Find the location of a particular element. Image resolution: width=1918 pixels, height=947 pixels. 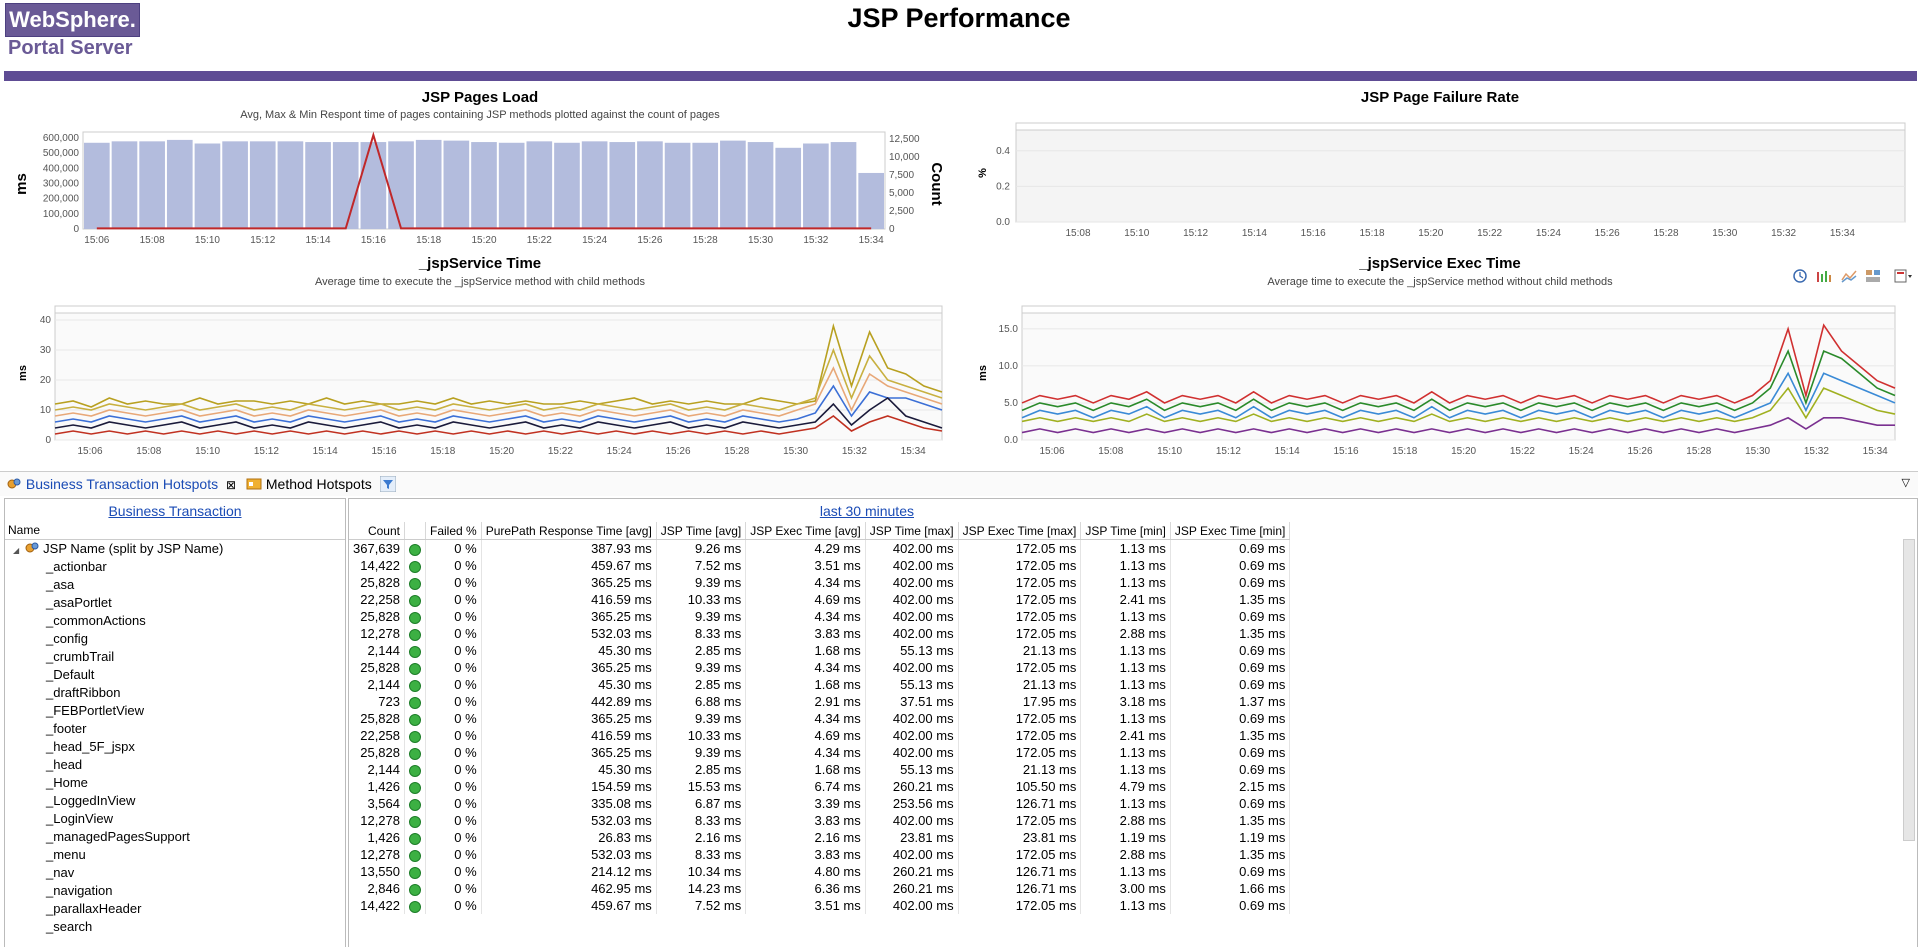

table-cell: 1.13 ms is located at coordinates (1125, 905).